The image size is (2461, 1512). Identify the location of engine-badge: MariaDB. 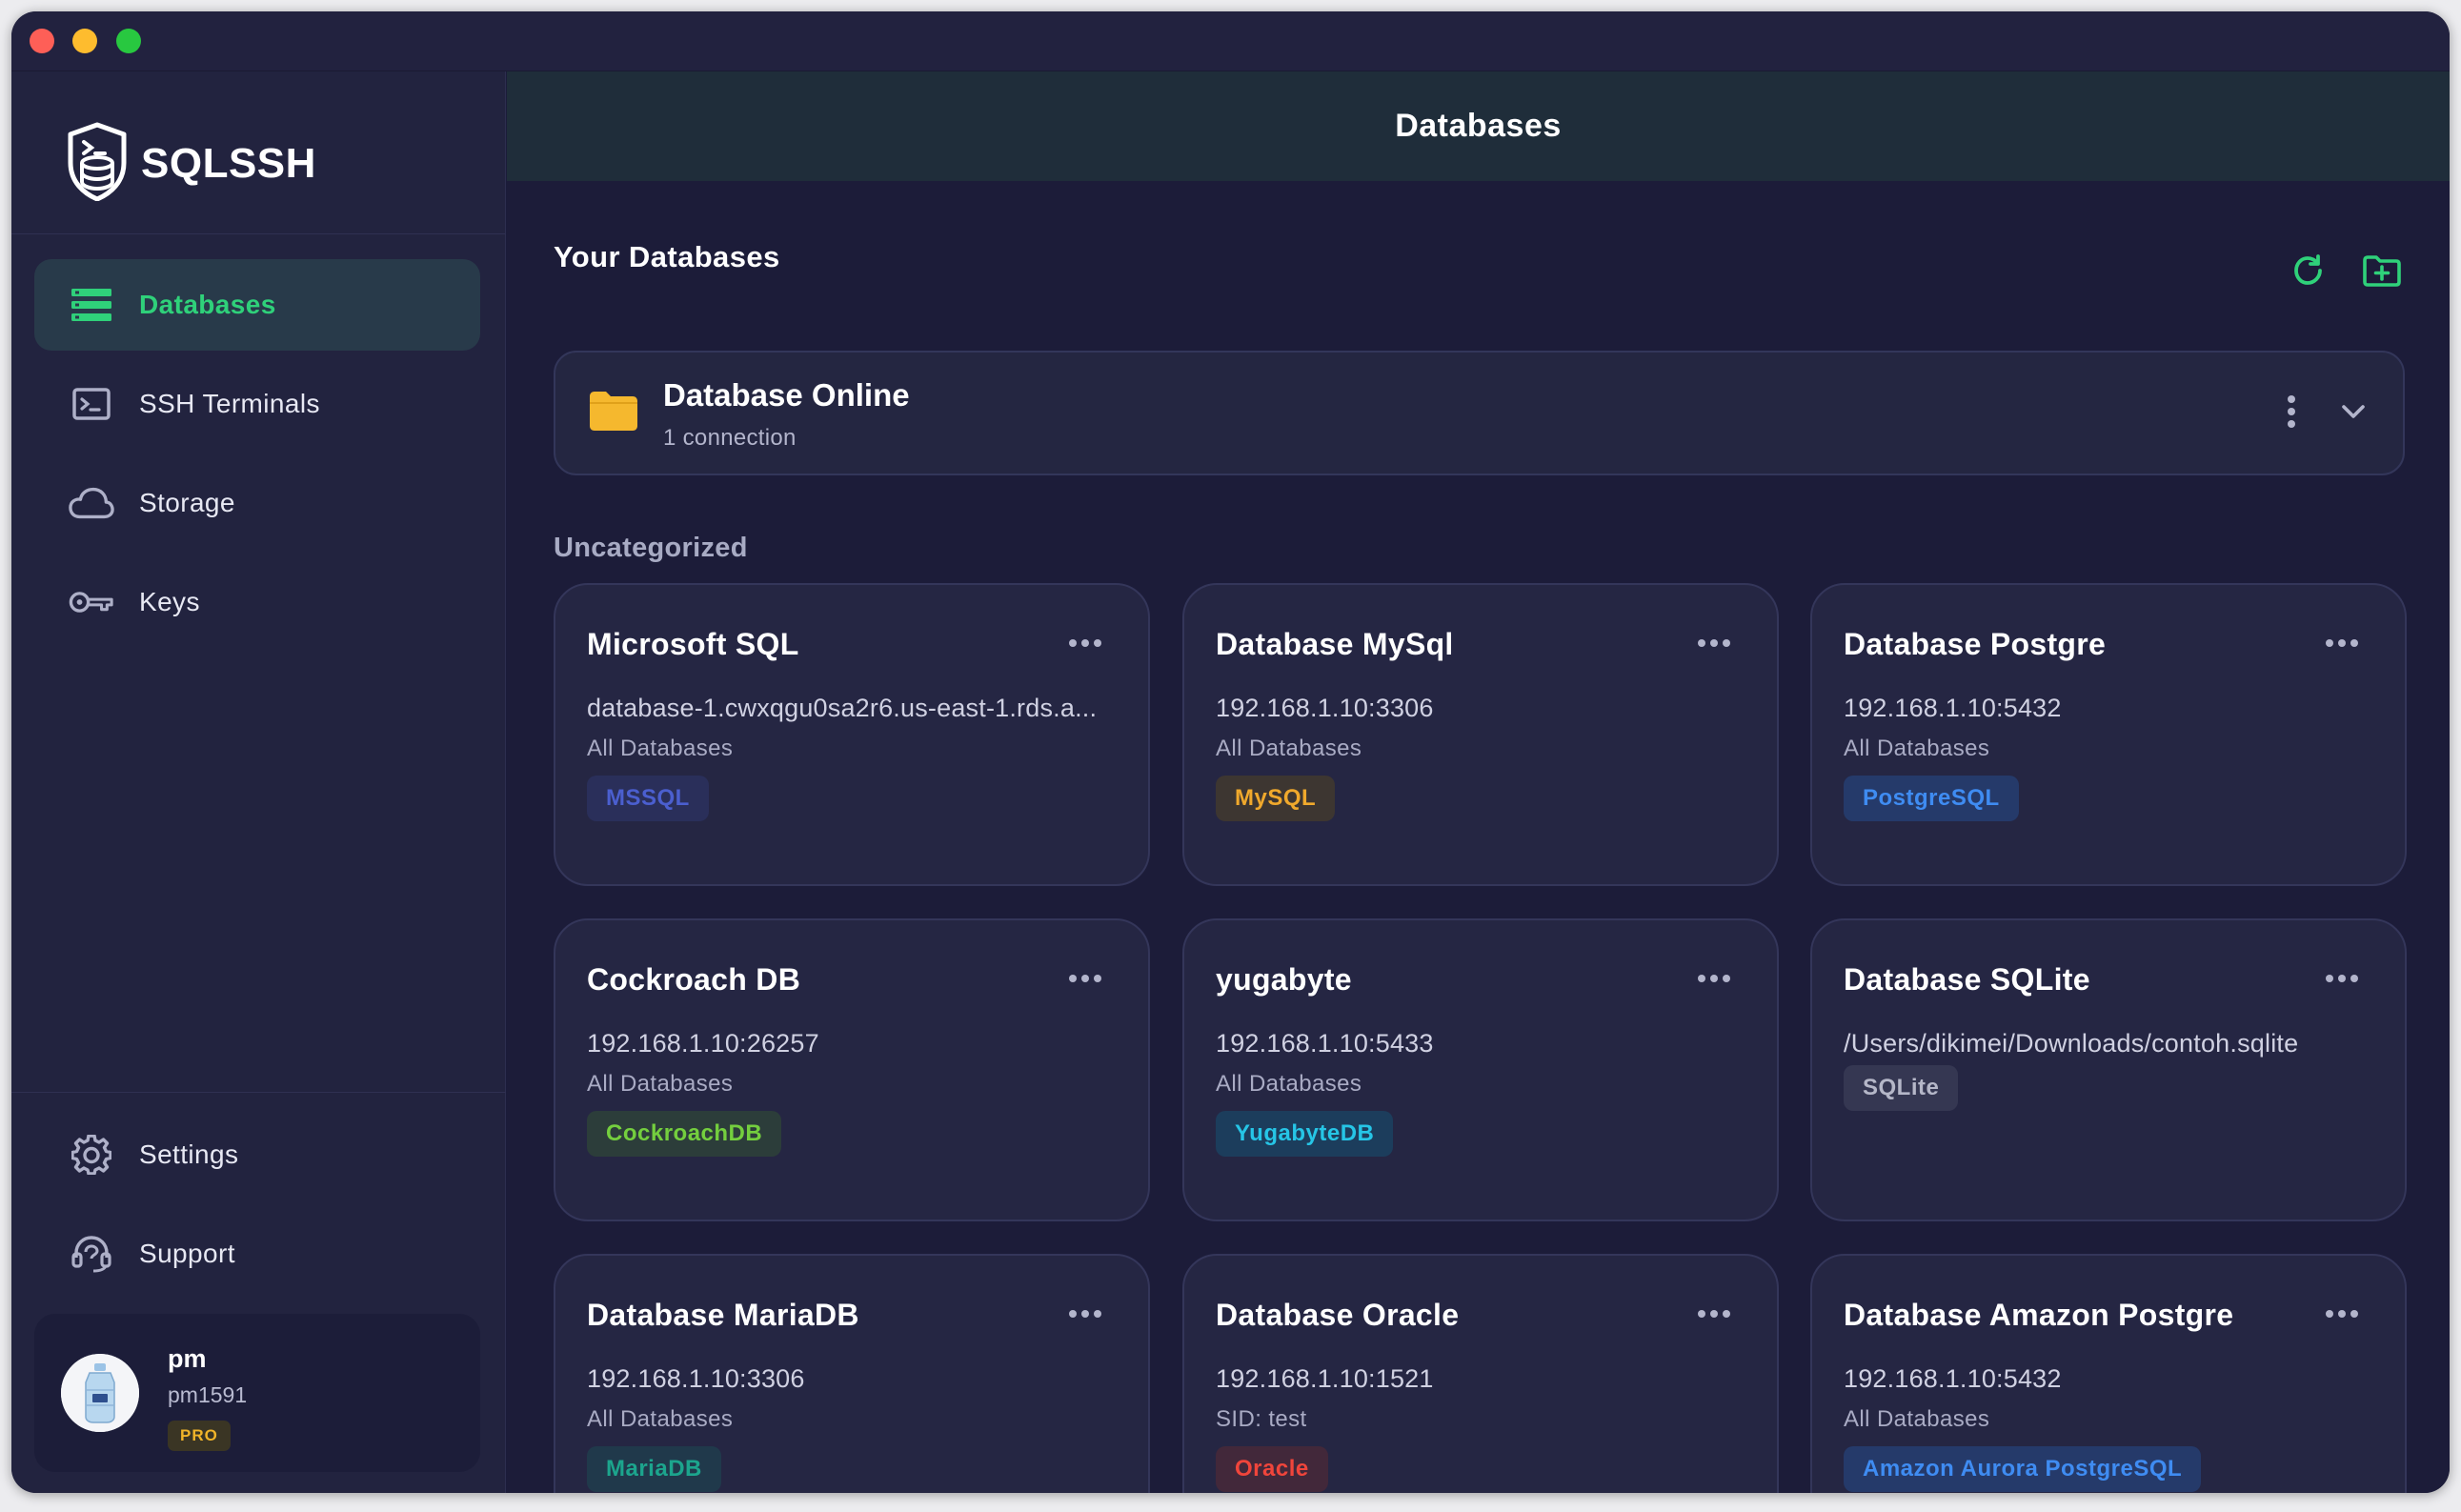
(654, 1469).